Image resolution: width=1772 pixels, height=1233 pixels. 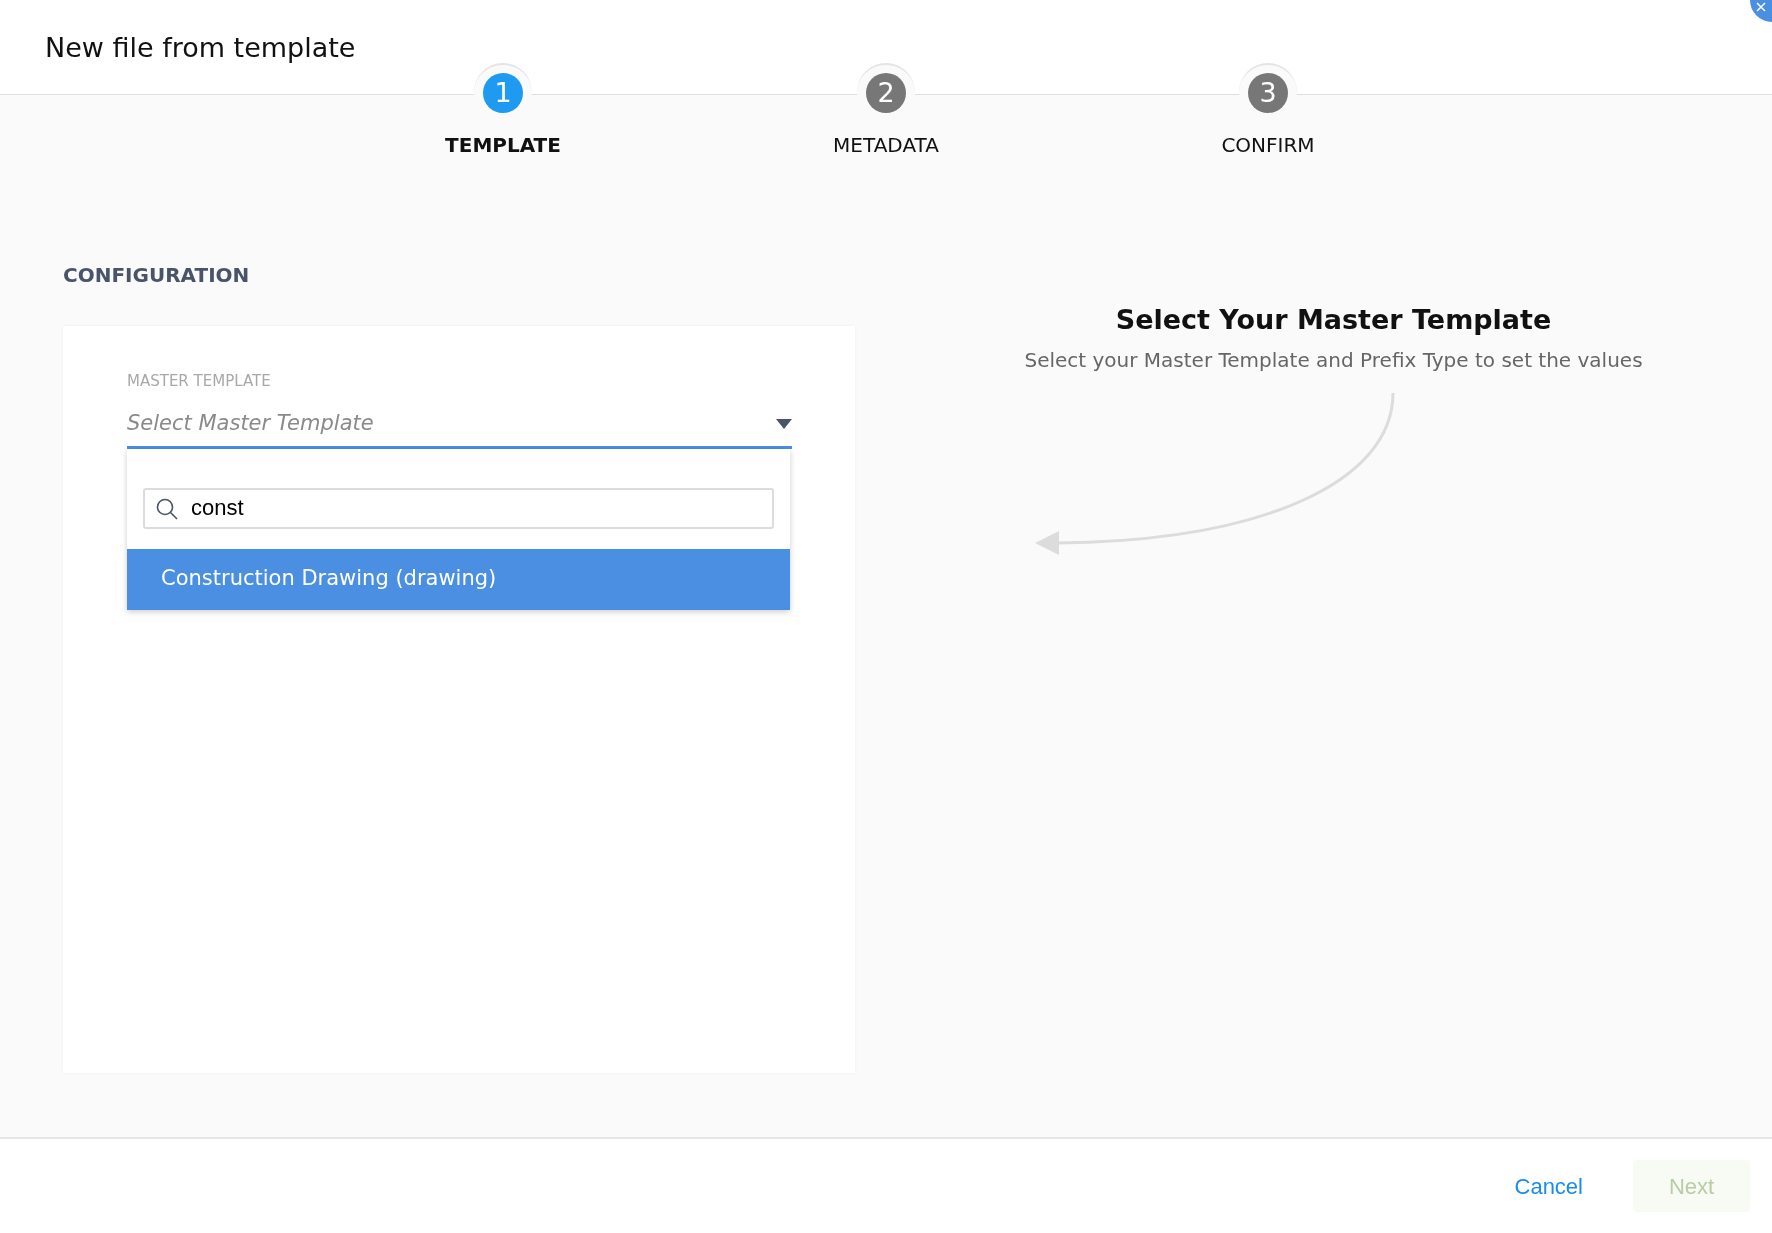 I want to click on search-icon, so click(x=167, y=508).